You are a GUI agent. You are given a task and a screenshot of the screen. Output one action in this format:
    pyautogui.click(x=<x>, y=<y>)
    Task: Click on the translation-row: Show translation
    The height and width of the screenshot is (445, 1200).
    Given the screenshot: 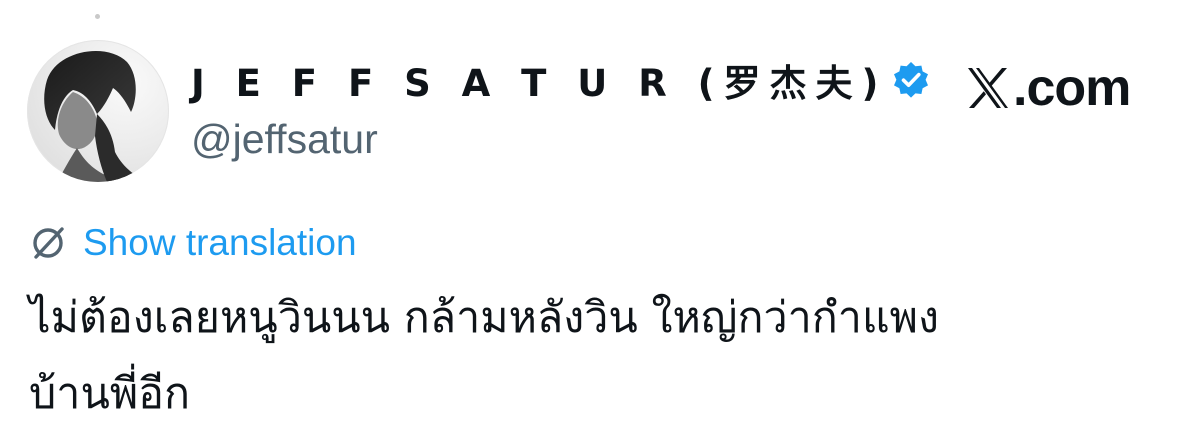 What is the action you would take?
    pyautogui.click(x=193, y=243)
    